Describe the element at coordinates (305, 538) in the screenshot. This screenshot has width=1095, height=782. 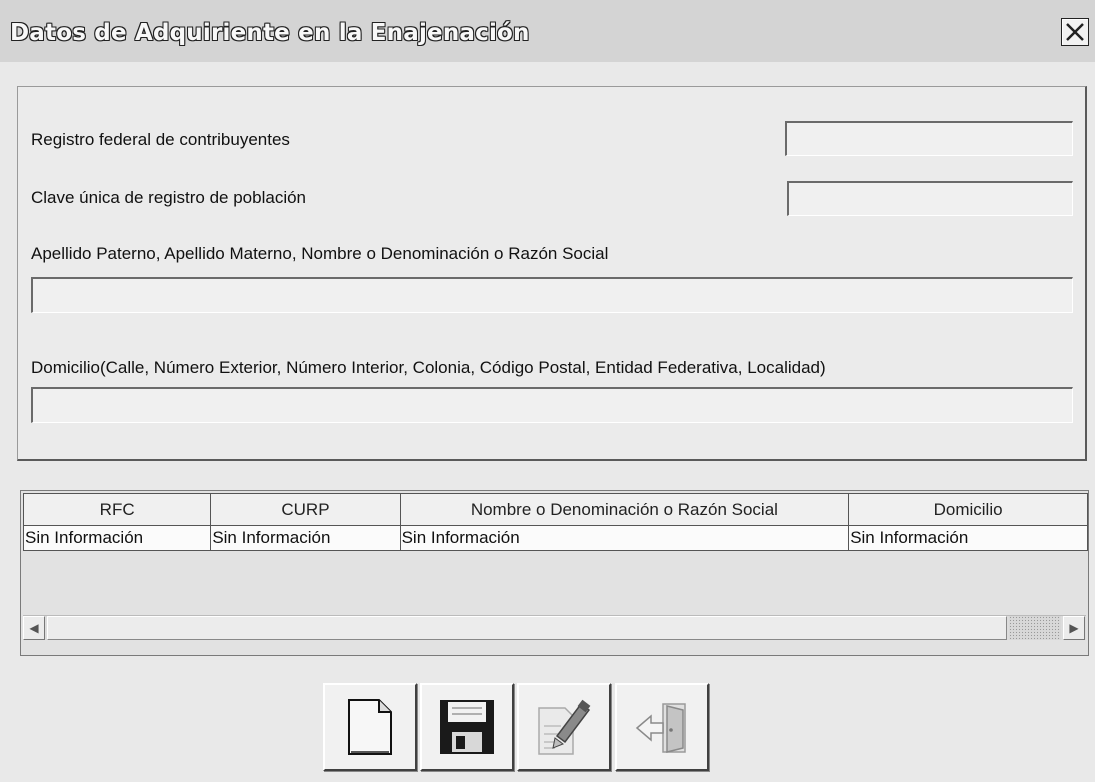
I see `table-cell-curp: Sin Información` at that location.